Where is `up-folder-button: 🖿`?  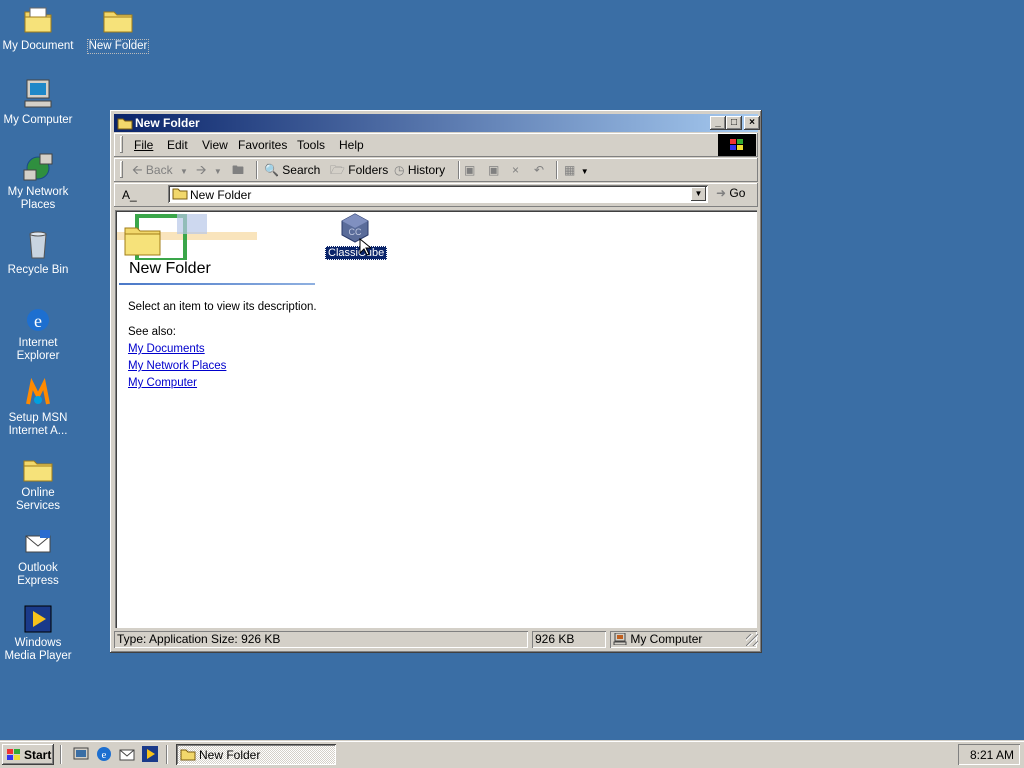
up-folder-button: 🖿 is located at coordinates (238, 170).